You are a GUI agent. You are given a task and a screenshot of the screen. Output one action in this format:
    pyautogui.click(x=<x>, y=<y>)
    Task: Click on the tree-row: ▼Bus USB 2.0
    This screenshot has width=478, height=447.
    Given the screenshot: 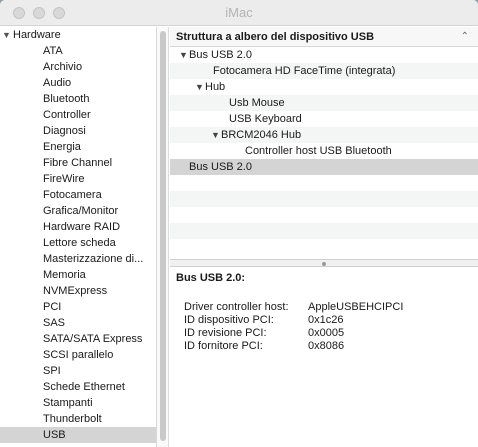 What is the action you would take?
    pyautogui.click(x=324, y=55)
    